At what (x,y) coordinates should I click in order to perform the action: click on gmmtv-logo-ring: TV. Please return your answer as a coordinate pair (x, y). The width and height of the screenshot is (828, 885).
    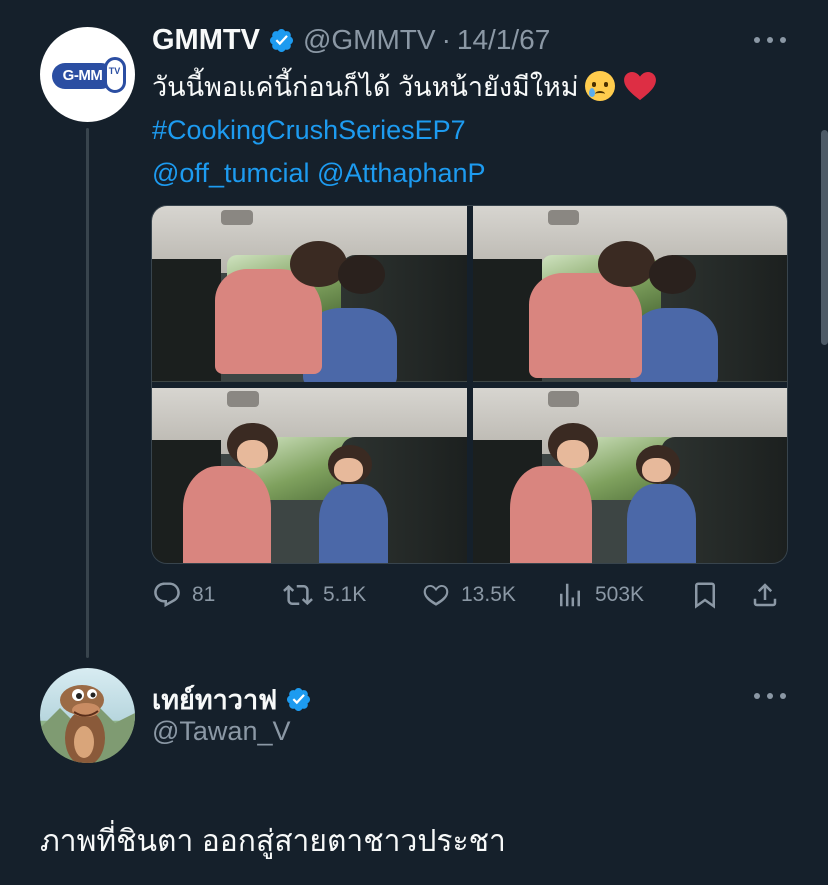
    Looking at the image, I should click on (114, 74).